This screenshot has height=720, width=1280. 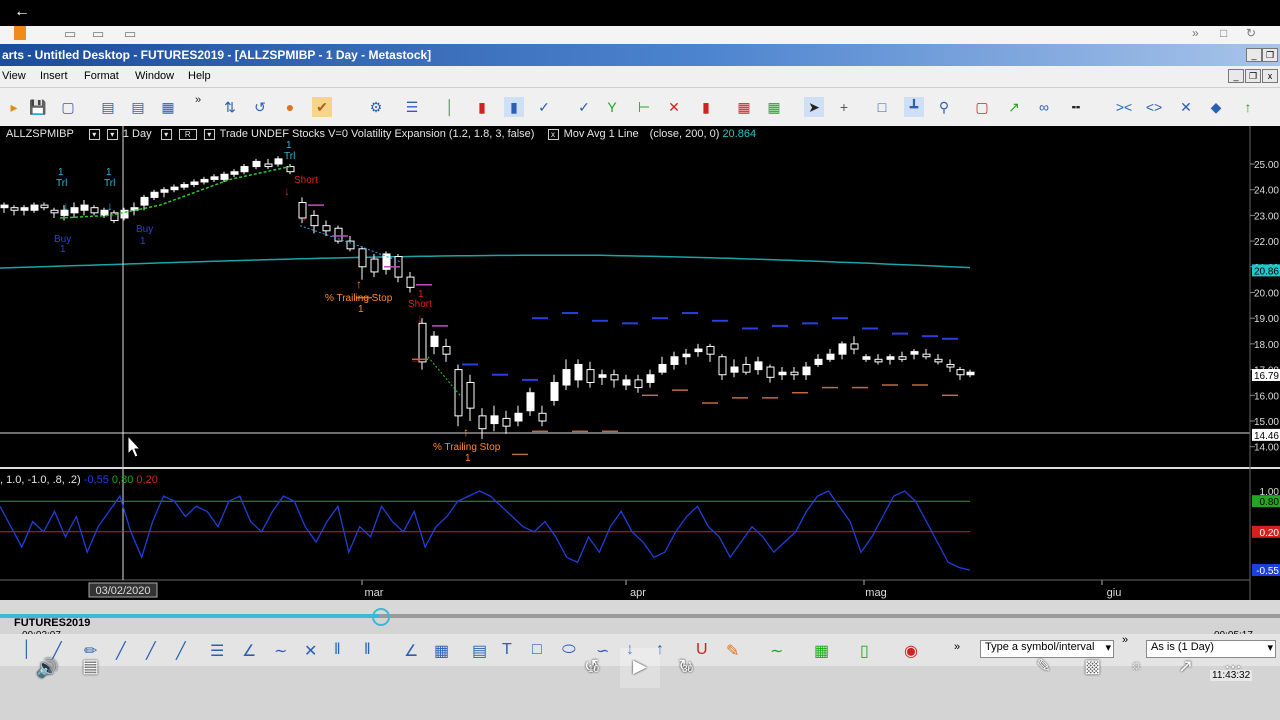 I want to click on fullscreen-exit-icon: ↗, so click(x=1185, y=666).